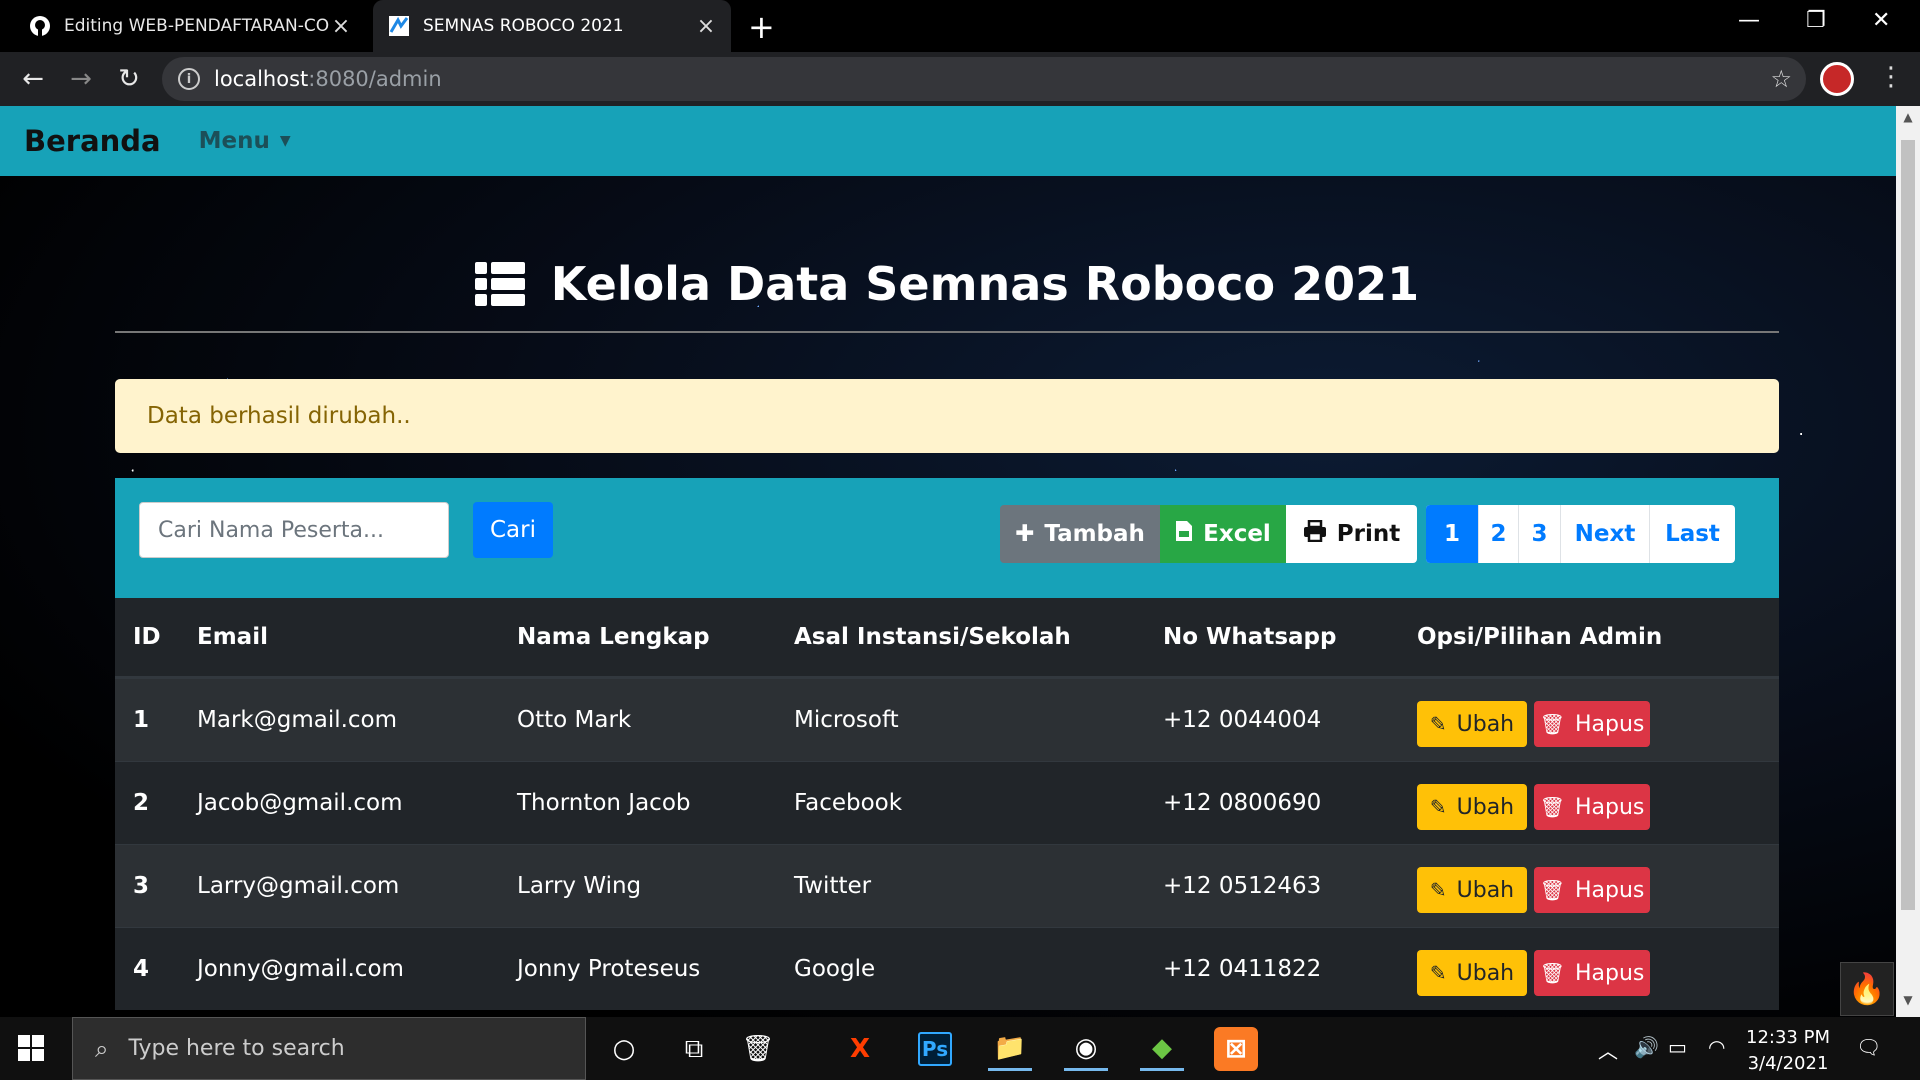 The image size is (1920, 1080). Describe the element at coordinates (624, 1049) in the screenshot. I see `cortana-icon: ○` at that location.